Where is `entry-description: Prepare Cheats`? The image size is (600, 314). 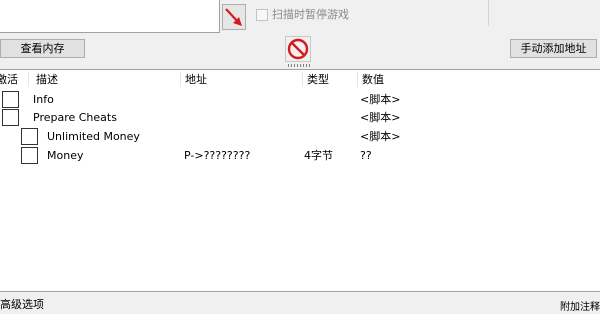
entry-description: Prepare Cheats is located at coordinates (75, 117).